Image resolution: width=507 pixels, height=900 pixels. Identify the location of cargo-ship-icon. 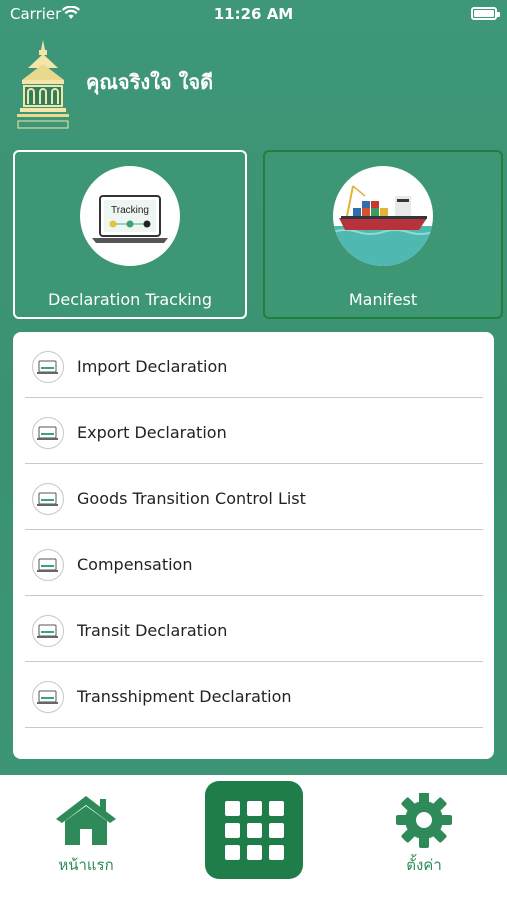
(383, 225).